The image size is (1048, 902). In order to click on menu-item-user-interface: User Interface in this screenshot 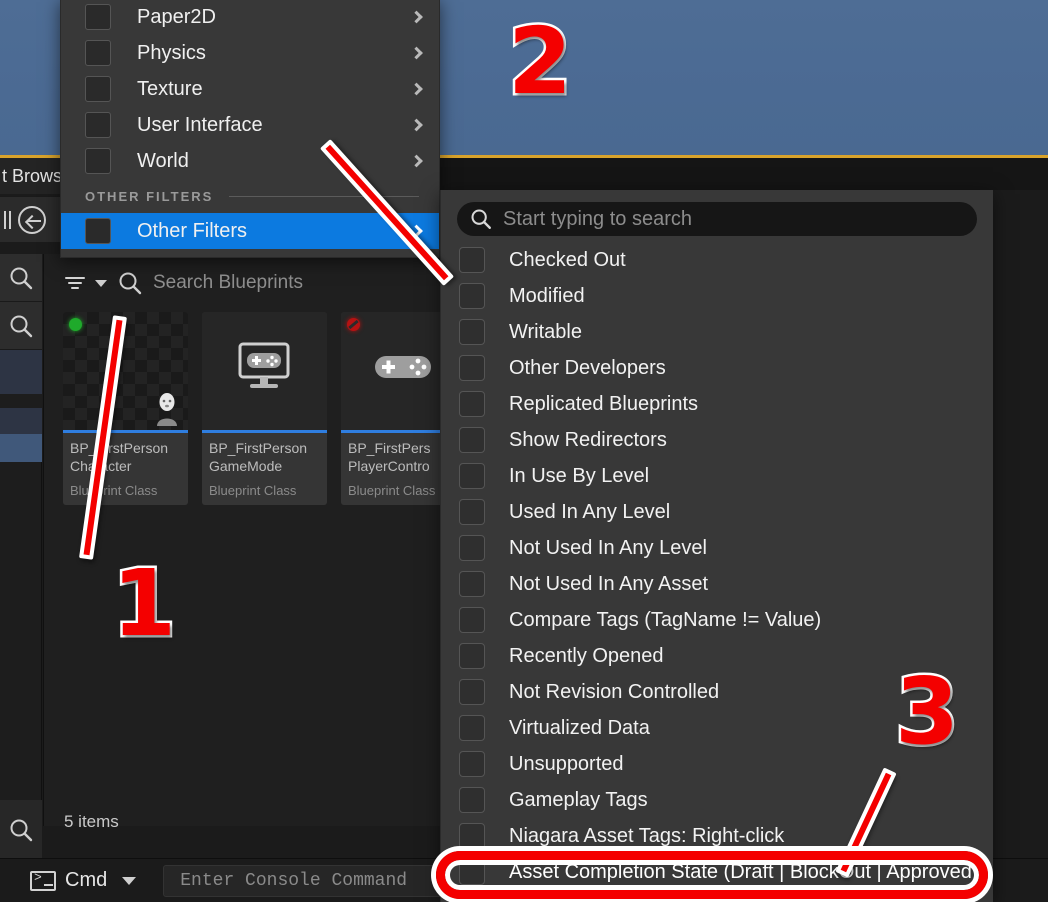, I will do `click(250, 125)`.